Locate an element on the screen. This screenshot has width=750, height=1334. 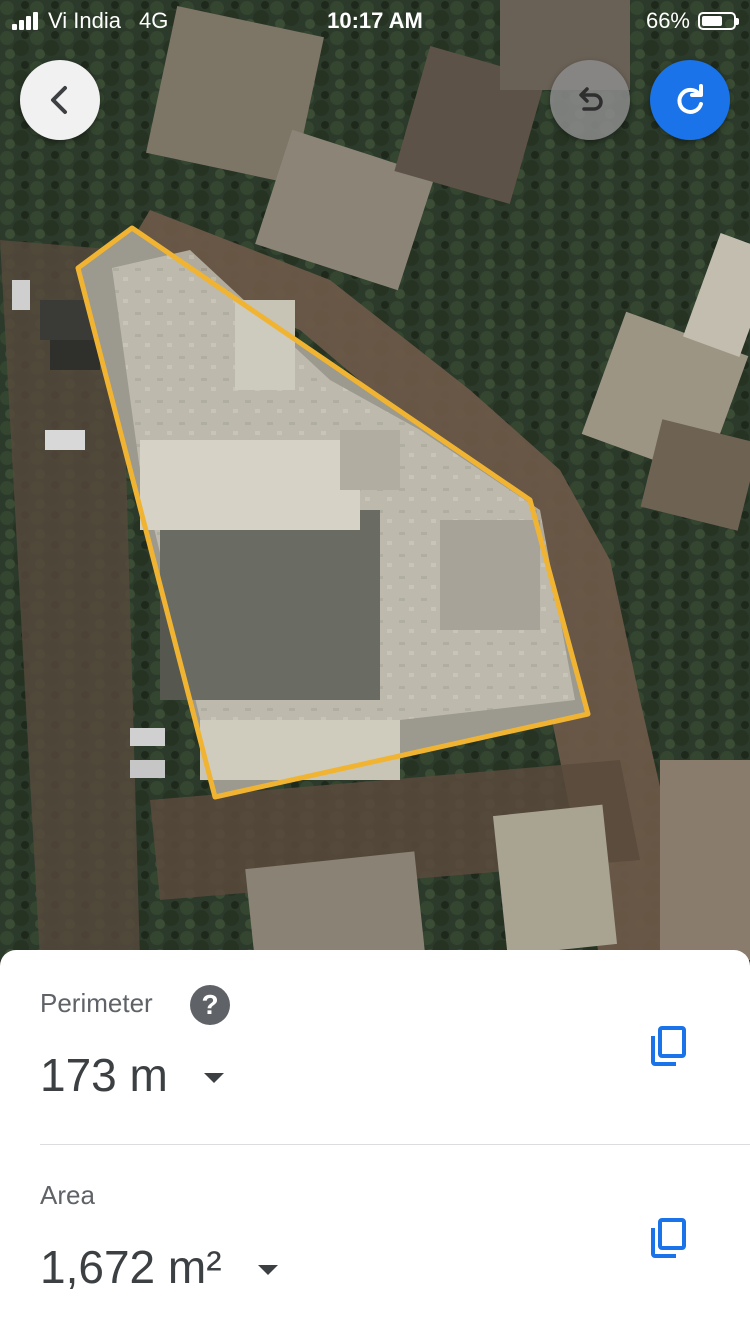
status-right: 66% is located at coordinates (692, 21).